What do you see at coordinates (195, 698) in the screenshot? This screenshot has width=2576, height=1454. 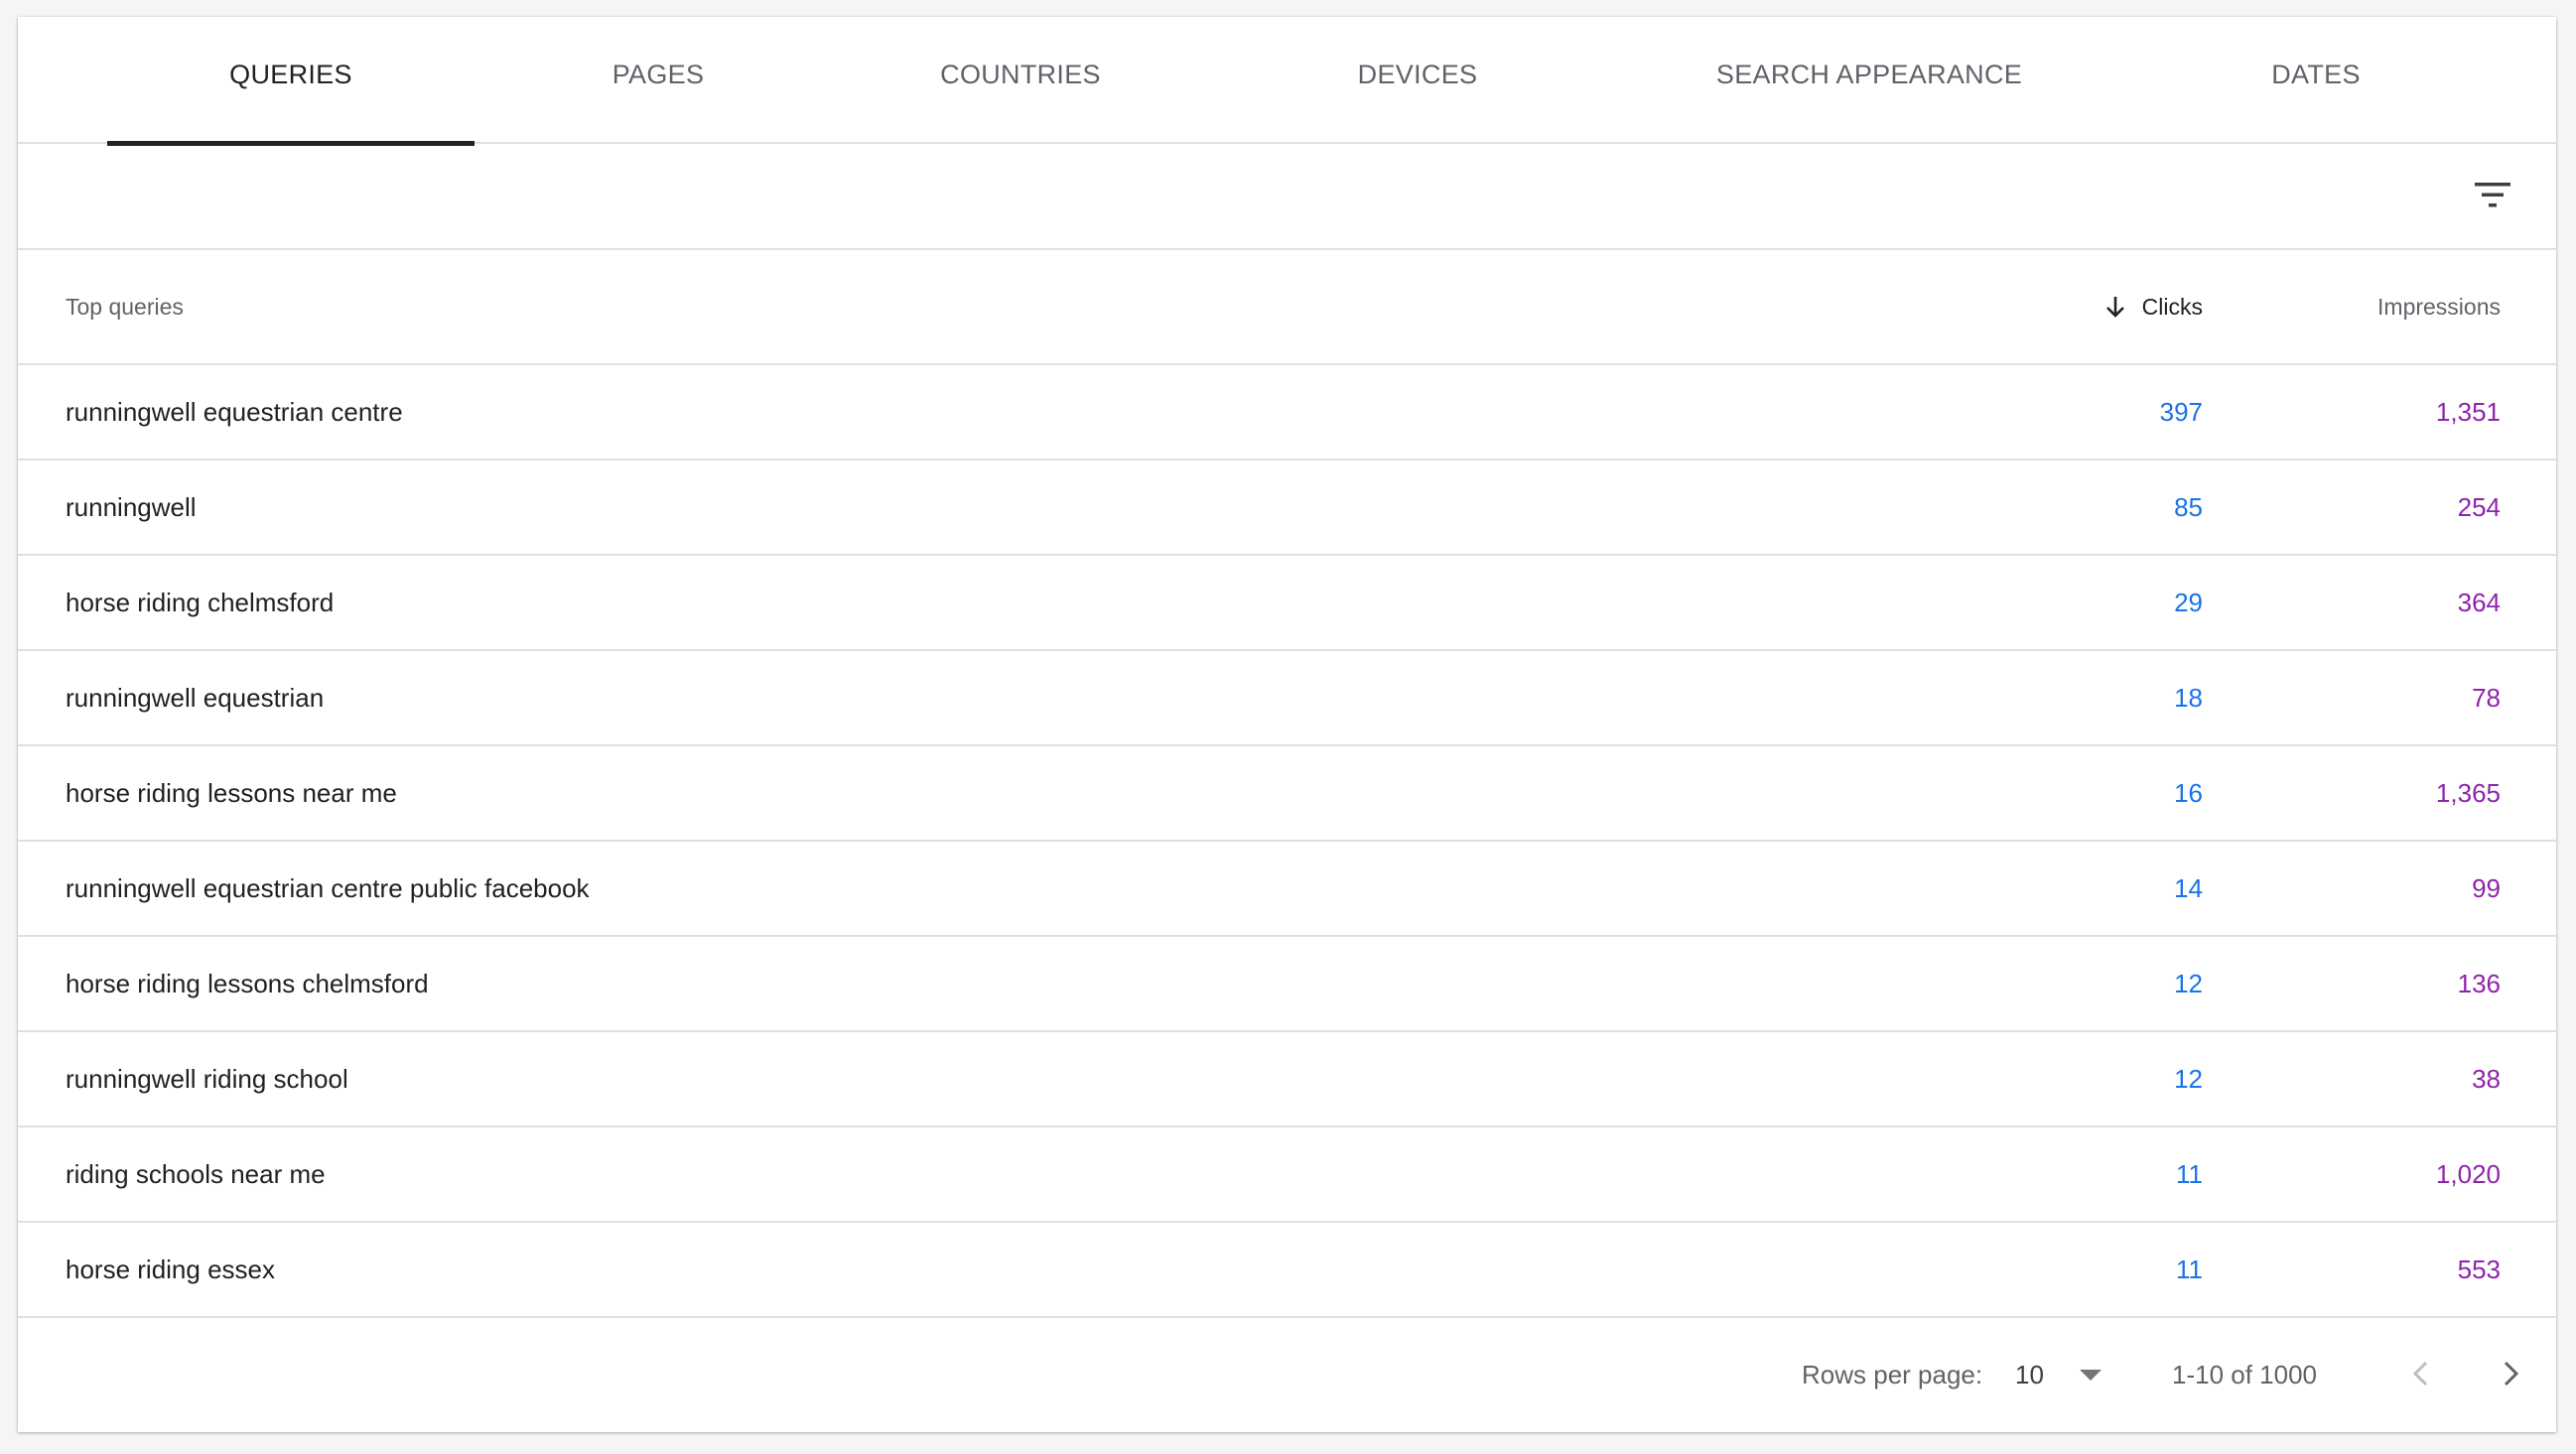 I see `query-cell: runningwell equestrian` at bounding box center [195, 698].